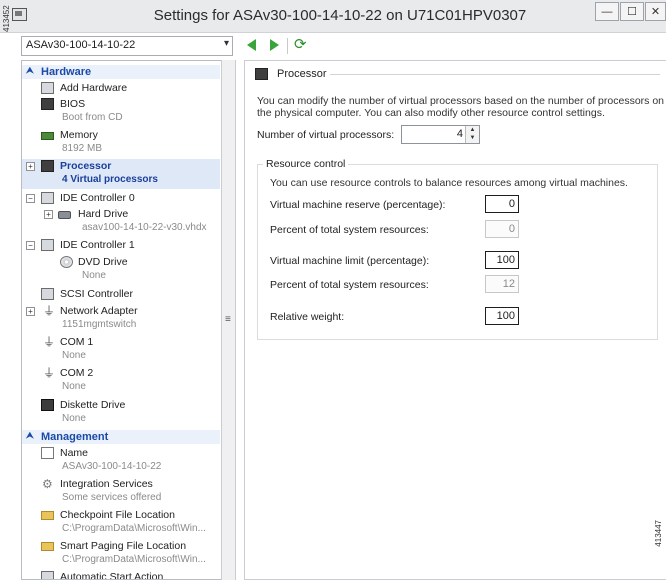  I want to click on vm-select: ASAv30-100-14-10-22 ▾, so click(127, 46).